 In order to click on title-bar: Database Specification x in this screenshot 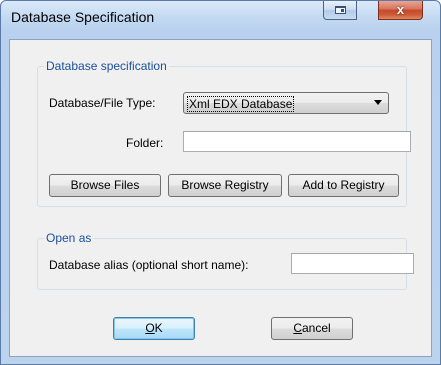, I will do `click(220, 16)`.